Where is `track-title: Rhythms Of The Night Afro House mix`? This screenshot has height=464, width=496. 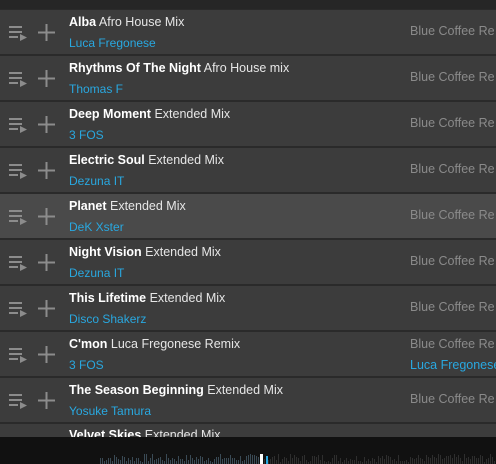
track-title: Rhythms Of The Night Afro House mix is located at coordinates (179, 68).